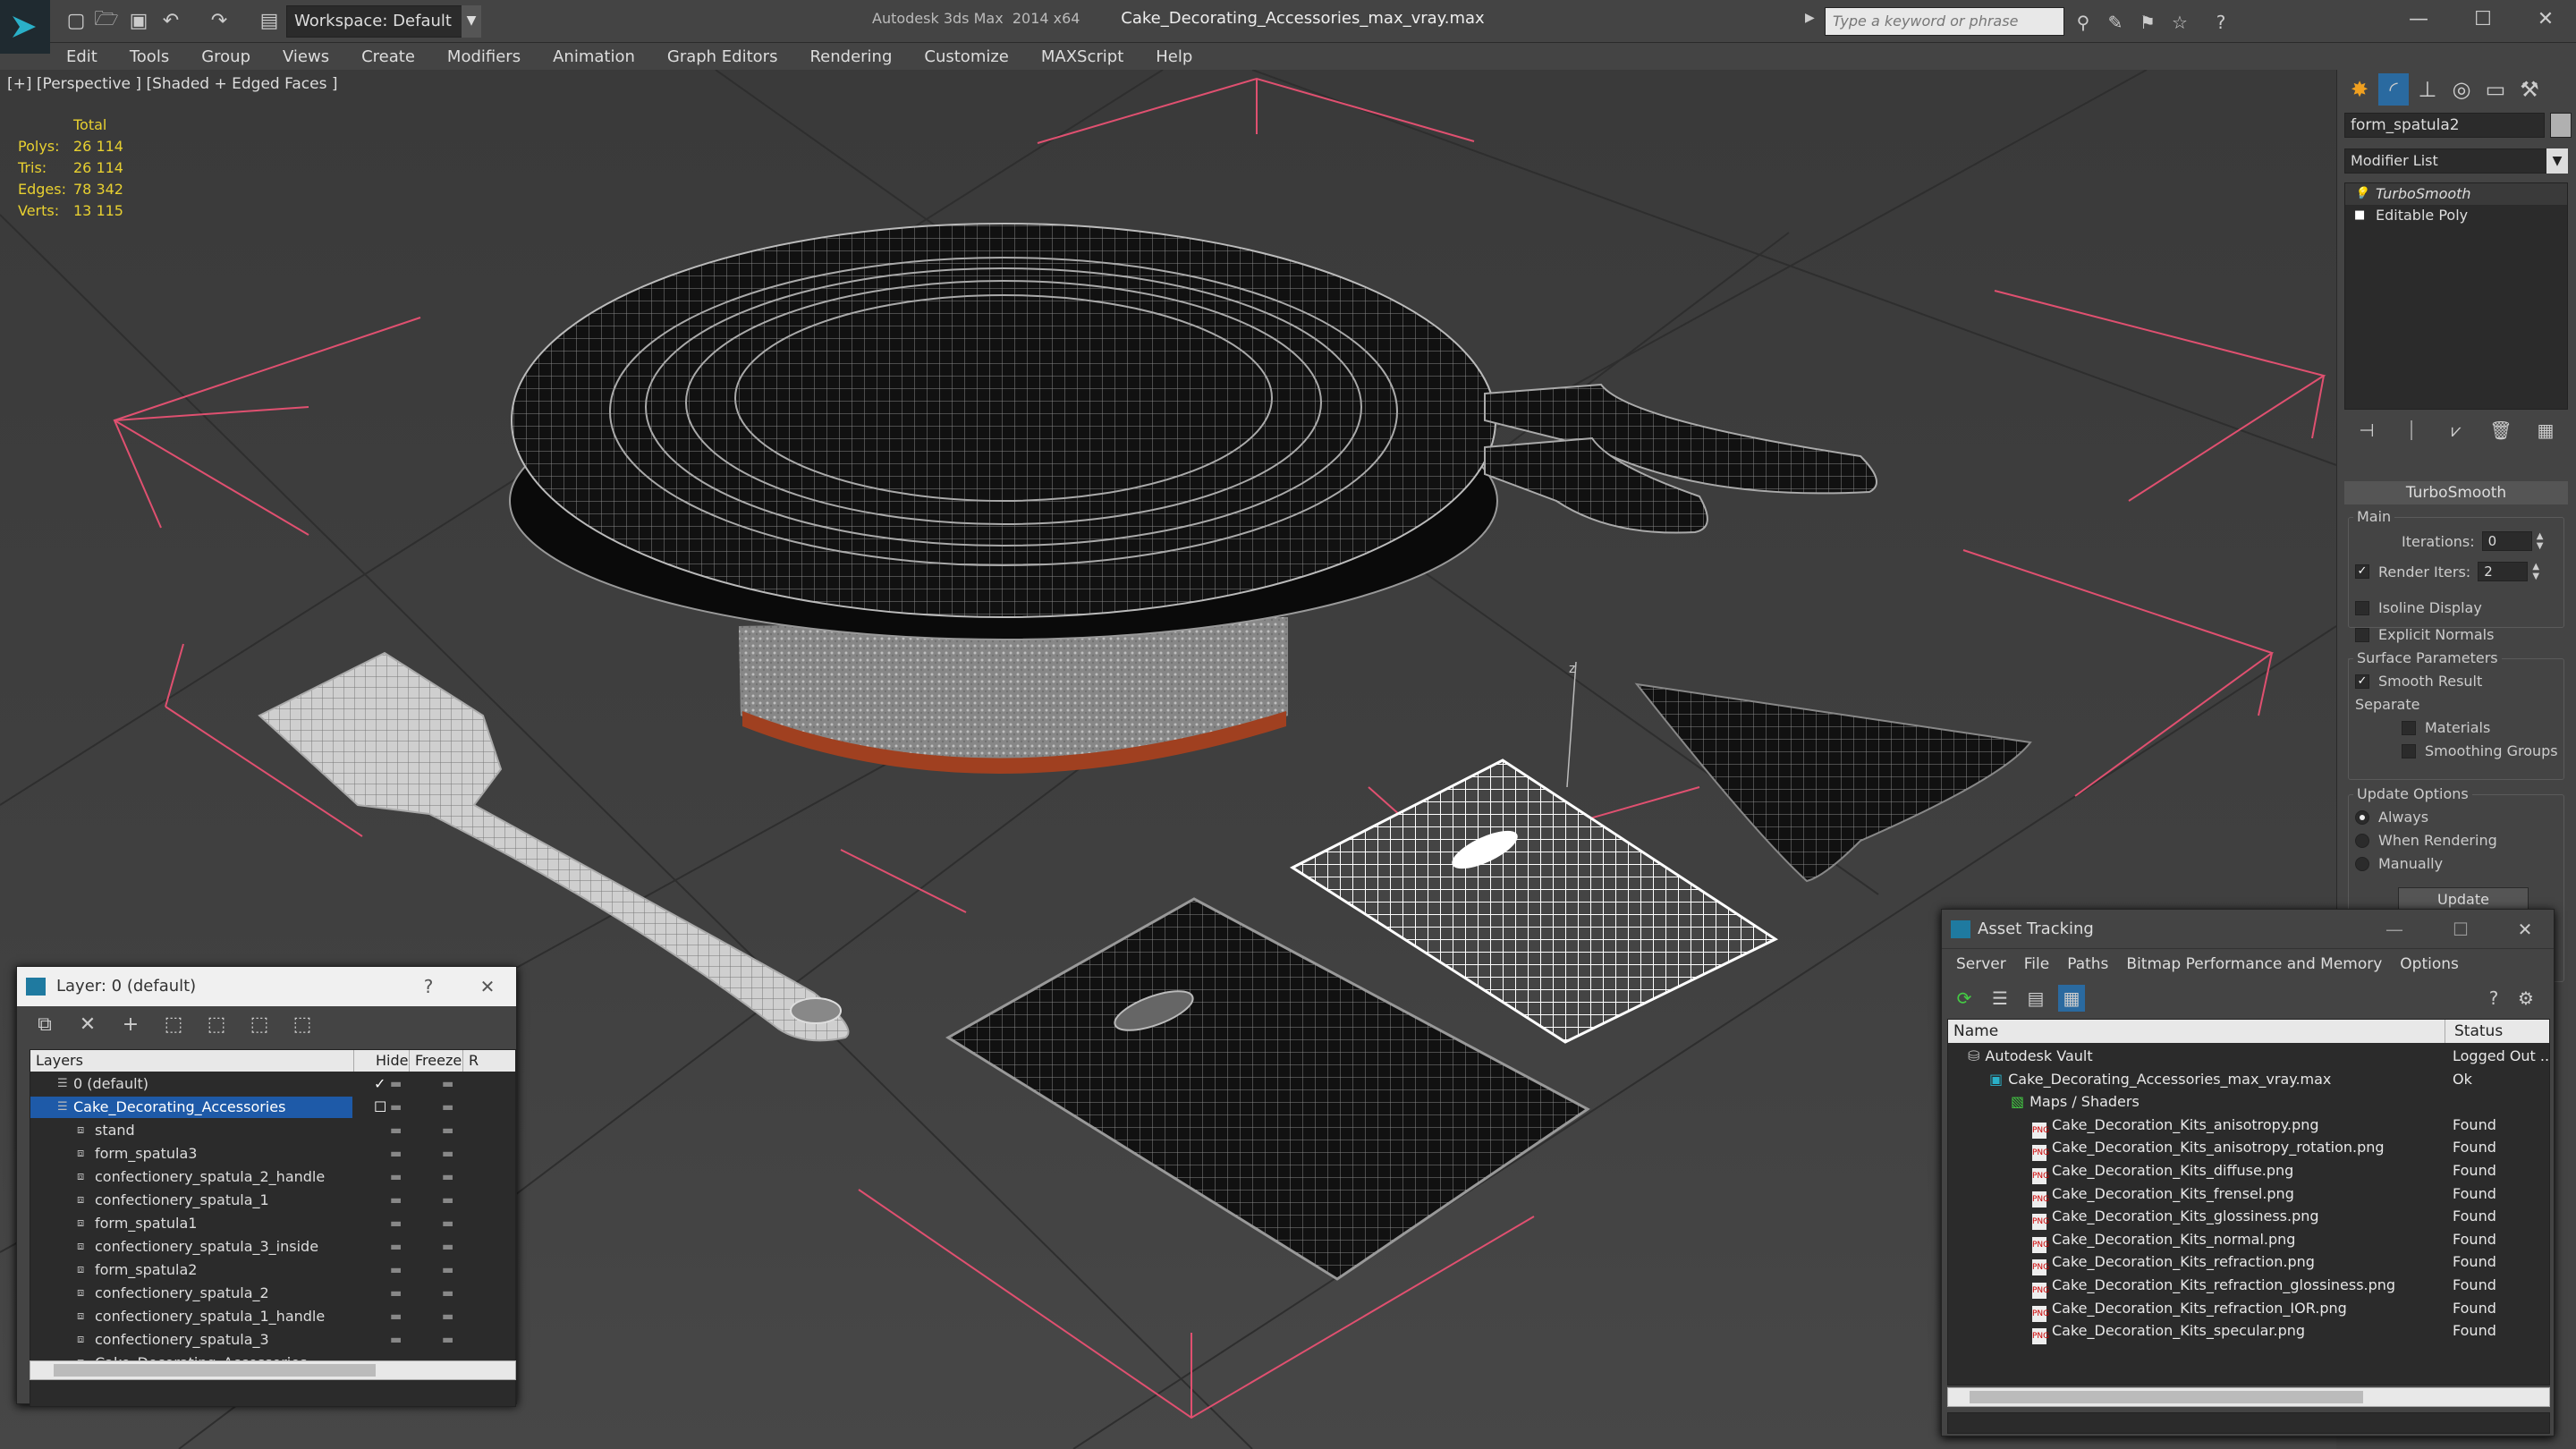 The height and width of the screenshot is (1449, 2576). I want to click on hierarchy-tab-icon: ⊥, so click(2427, 89).